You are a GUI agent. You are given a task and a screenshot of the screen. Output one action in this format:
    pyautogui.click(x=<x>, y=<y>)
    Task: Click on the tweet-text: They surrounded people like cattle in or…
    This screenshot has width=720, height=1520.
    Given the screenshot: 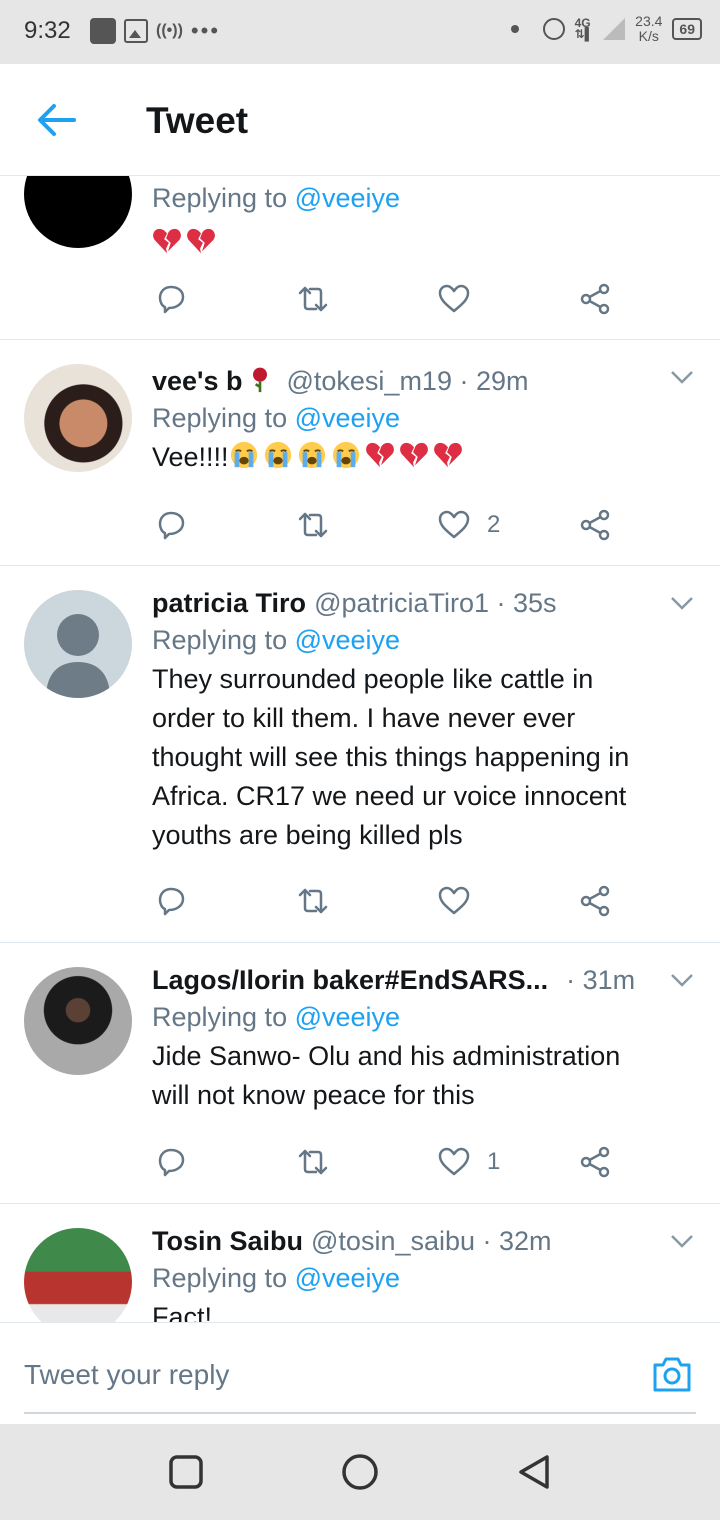 What is the action you would take?
    pyautogui.click(x=391, y=757)
    